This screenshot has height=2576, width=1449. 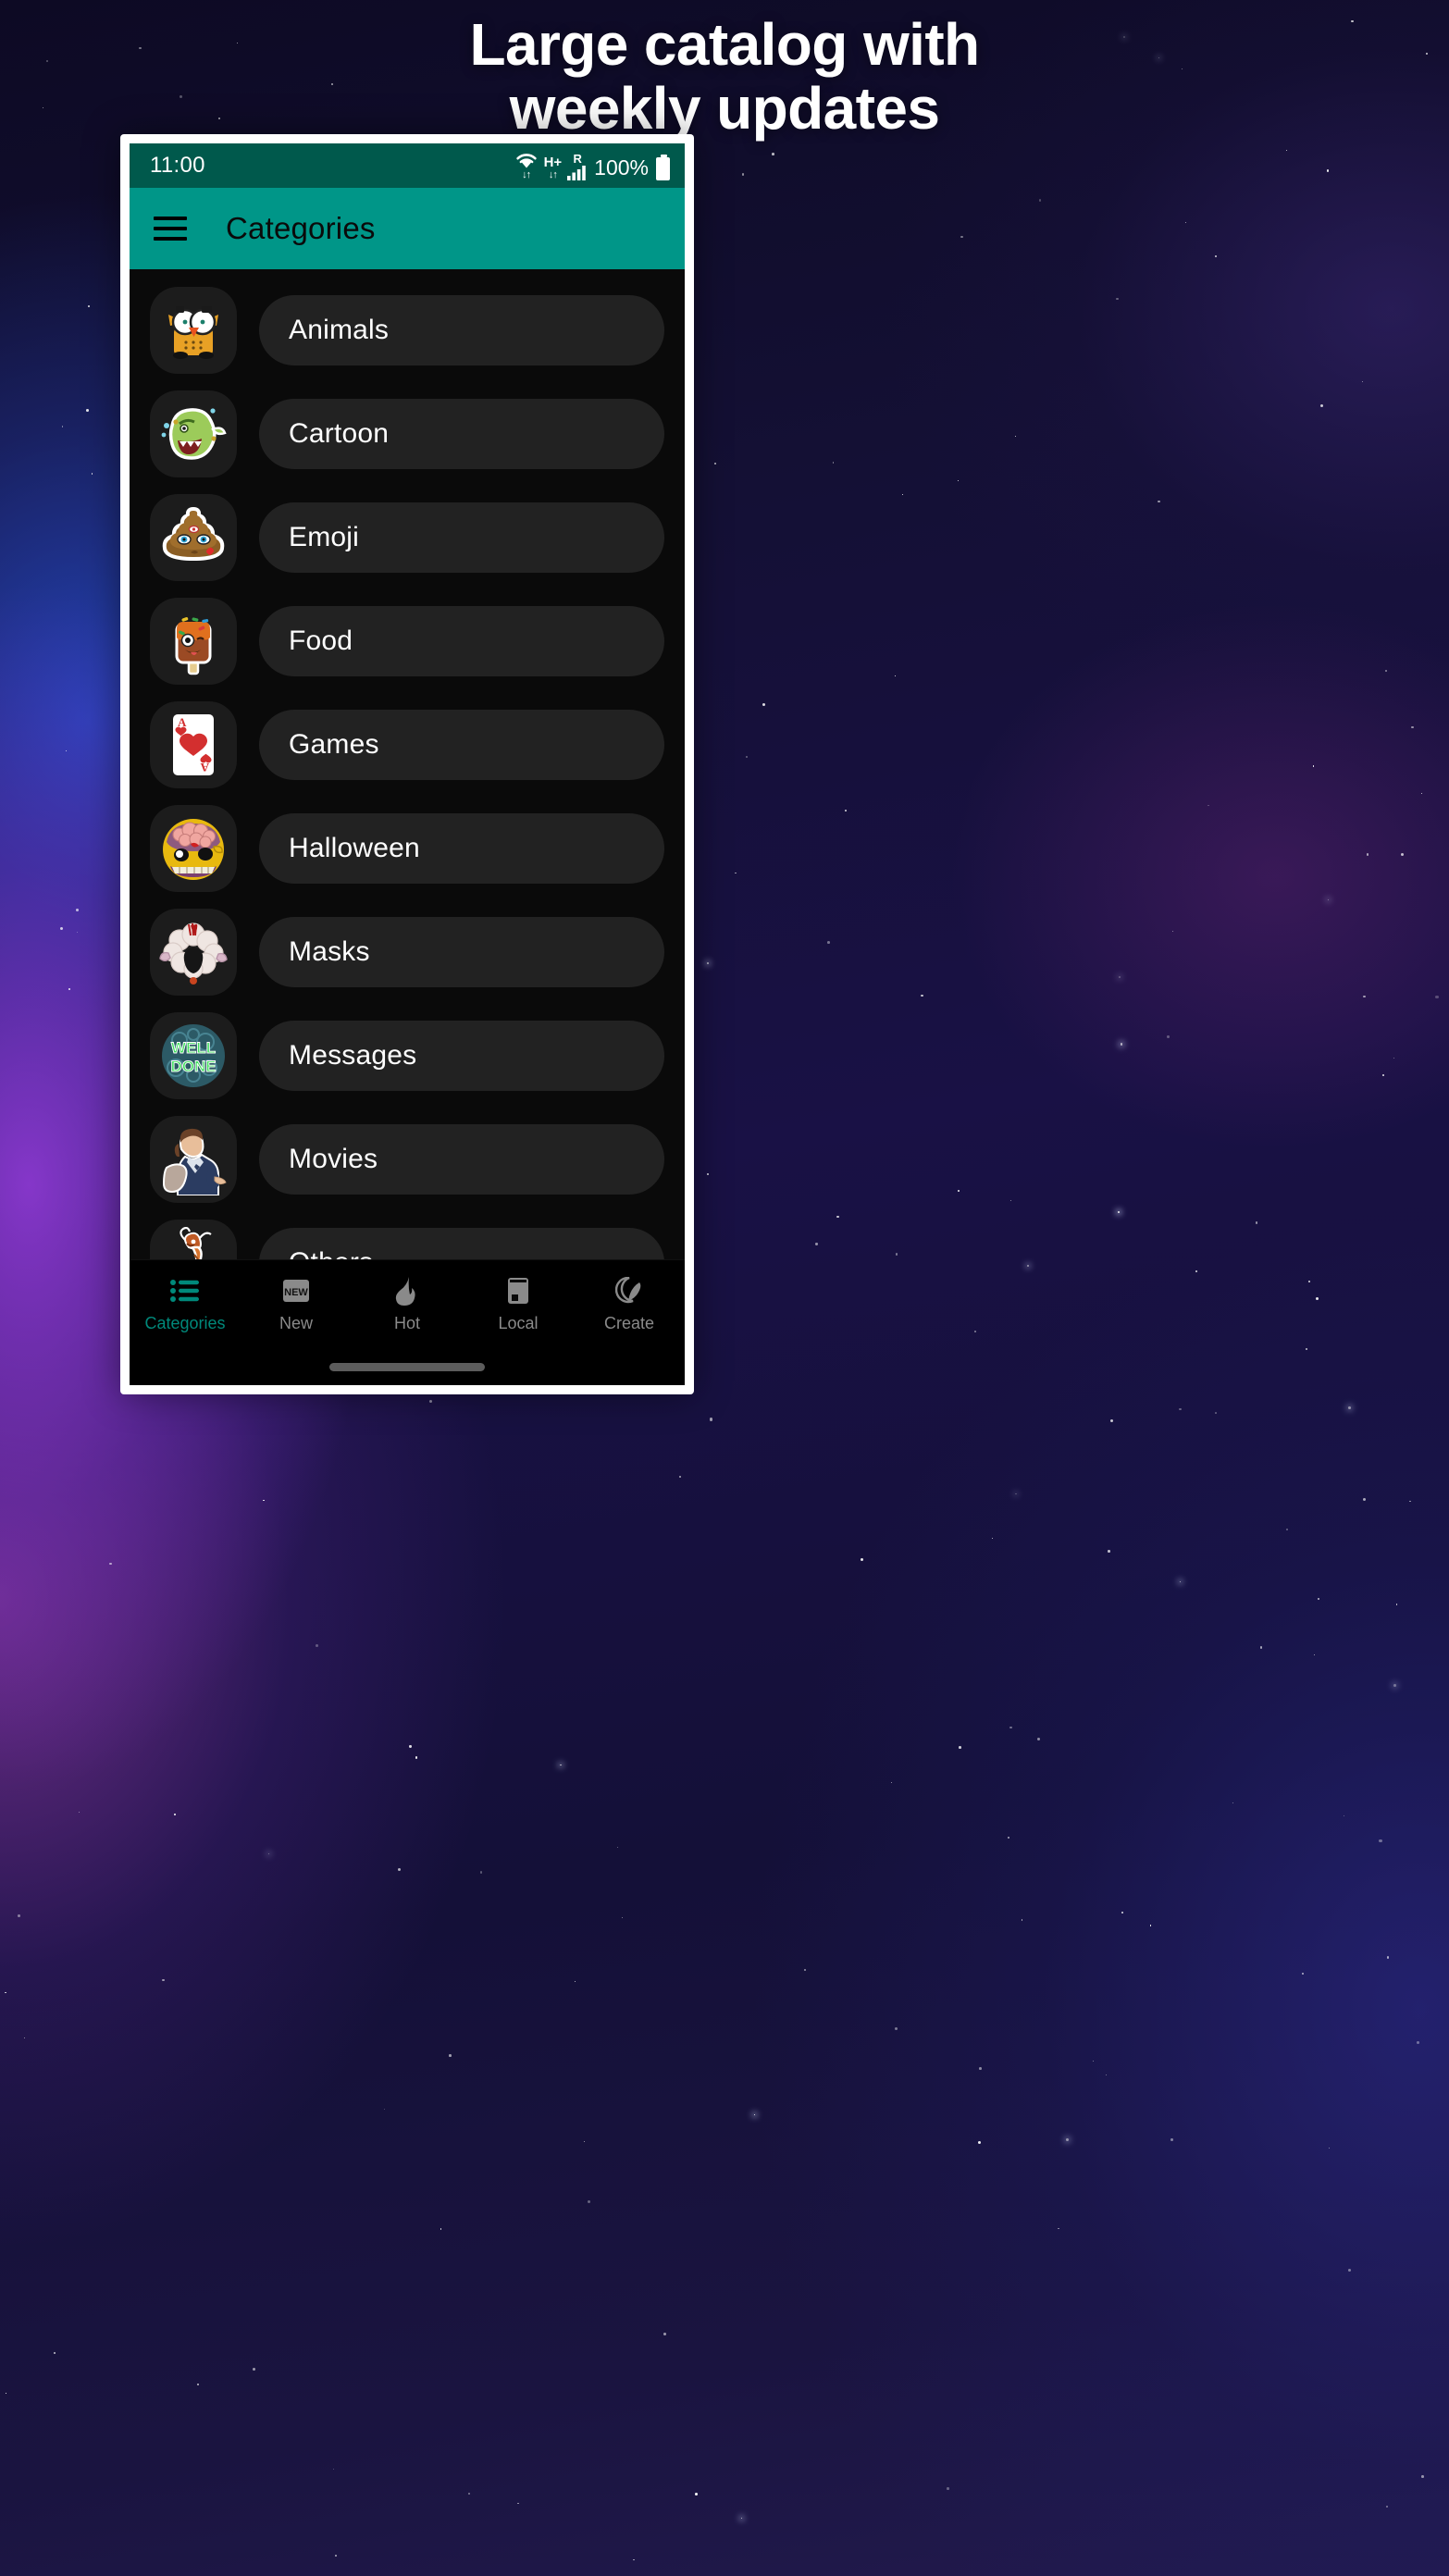 What do you see at coordinates (622, 167) in the screenshot?
I see `battery-percent-label: 100%` at bounding box center [622, 167].